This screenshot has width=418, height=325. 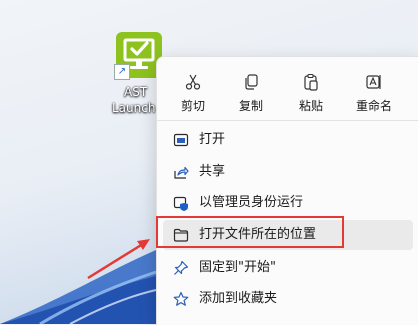 I want to click on menu-item-run-as-admin: 以管理员身份运行, so click(x=288, y=203).